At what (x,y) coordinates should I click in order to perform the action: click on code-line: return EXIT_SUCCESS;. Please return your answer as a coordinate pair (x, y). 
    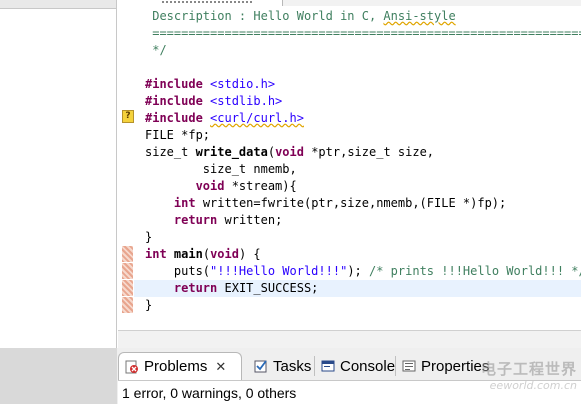
    Looking at the image, I should click on (363, 288).